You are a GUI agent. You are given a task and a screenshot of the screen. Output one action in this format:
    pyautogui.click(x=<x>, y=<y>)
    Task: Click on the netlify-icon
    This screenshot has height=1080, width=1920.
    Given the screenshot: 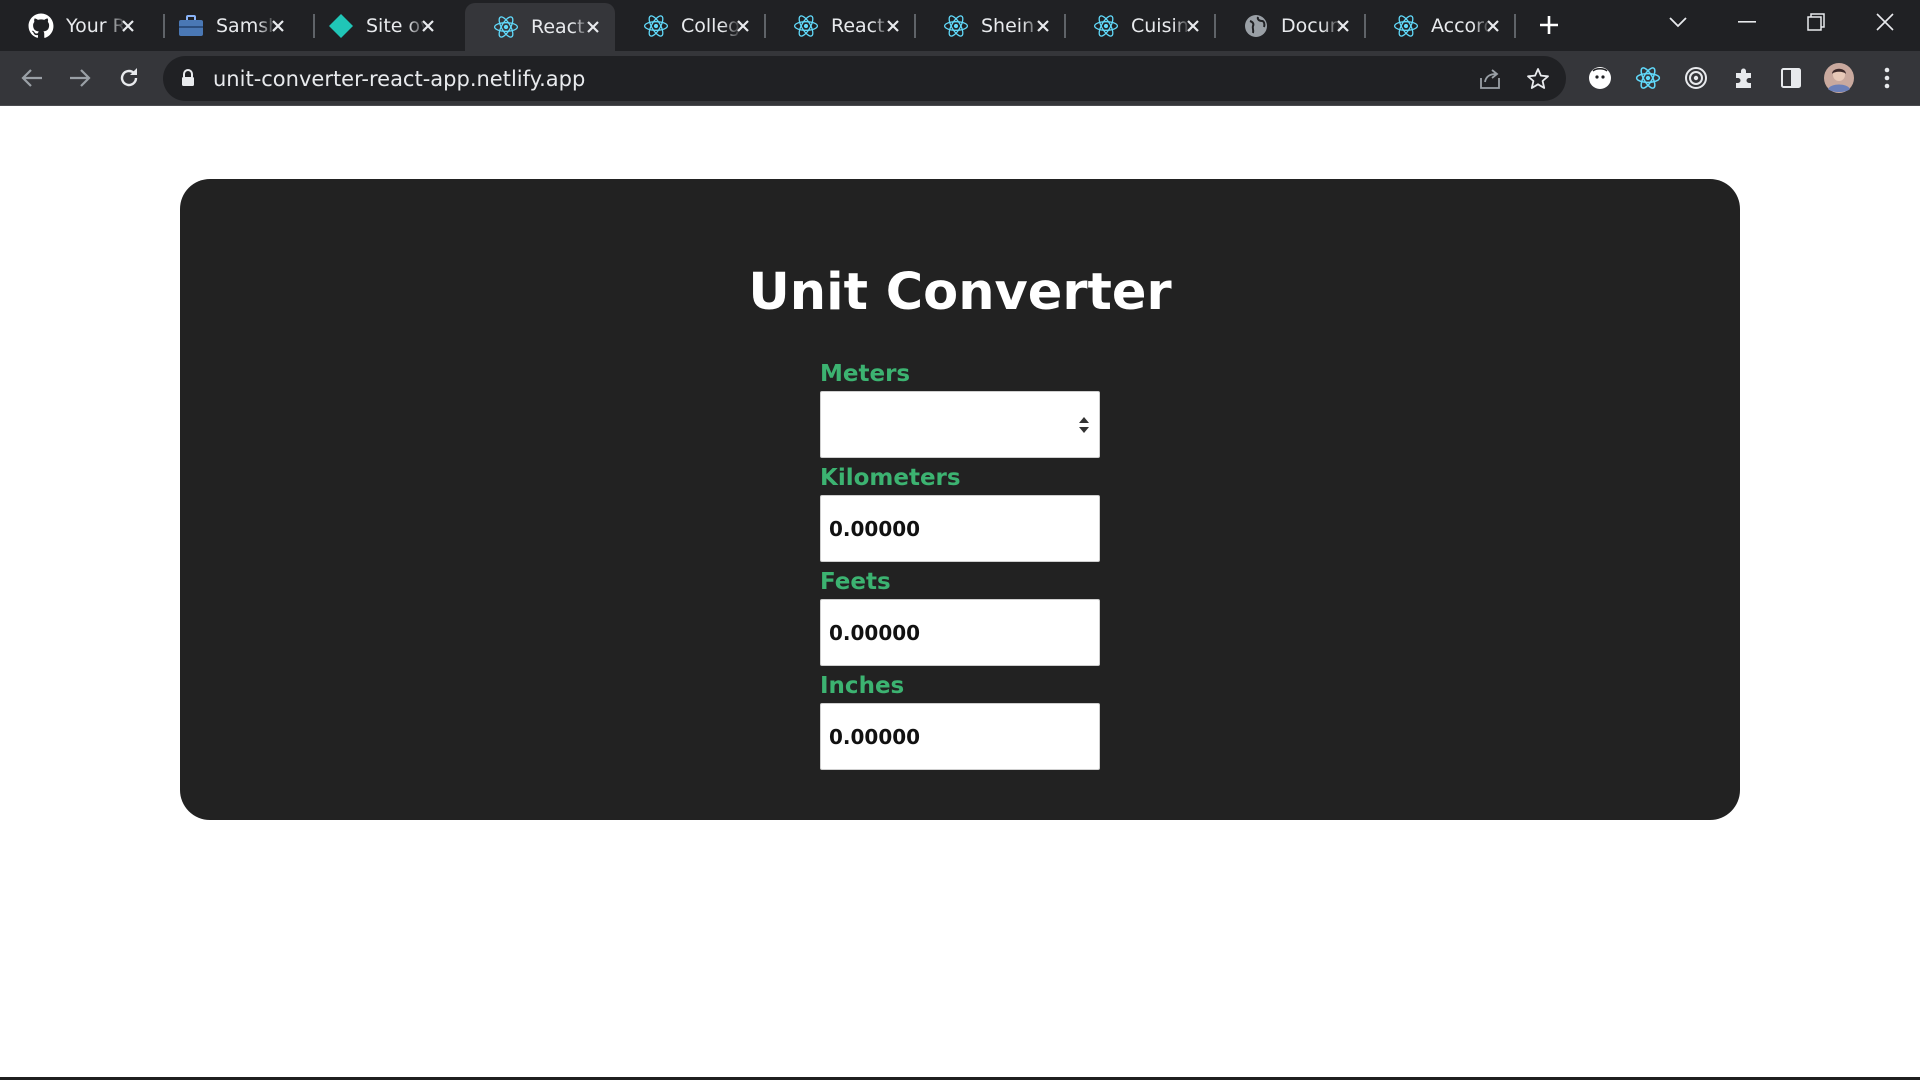 What is the action you would take?
    pyautogui.click(x=341, y=26)
    